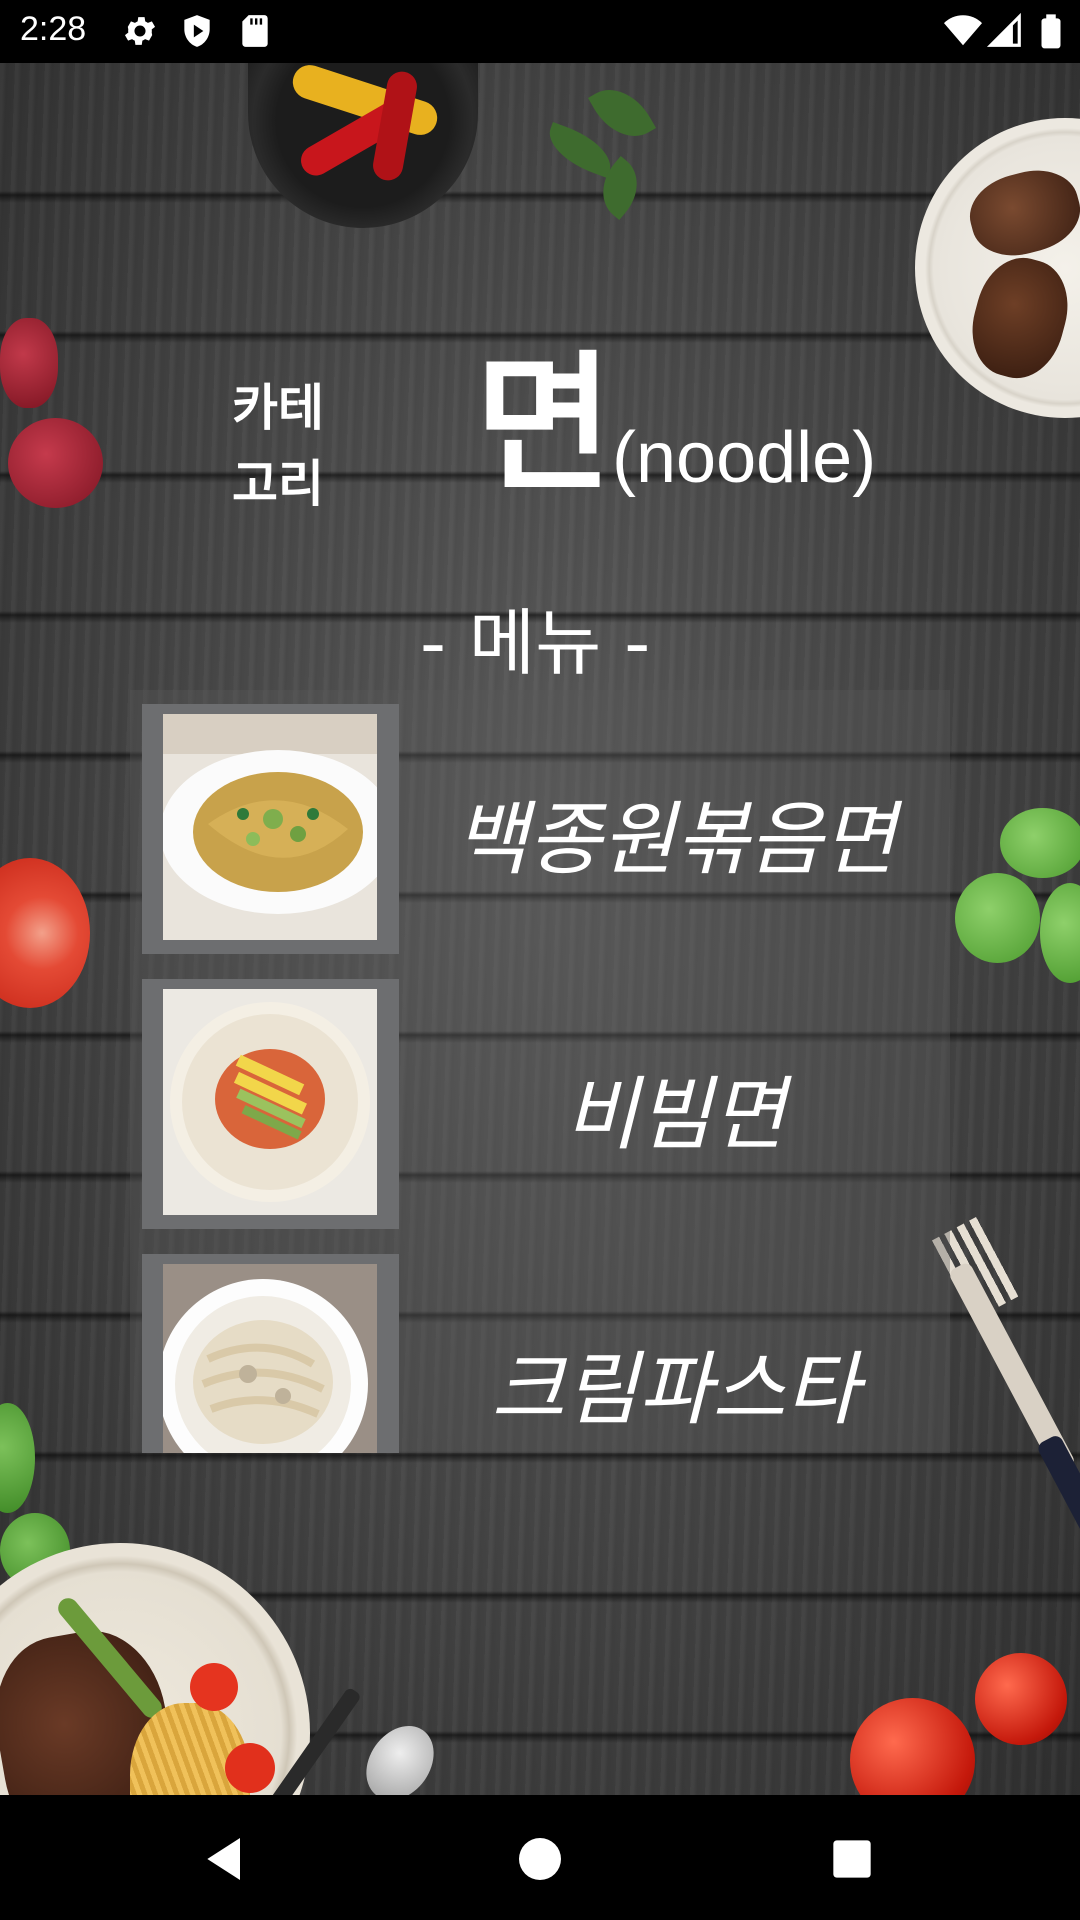 This screenshot has width=1080, height=1920. What do you see at coordinates (675, 1389) in the screenshot?
I see `menu-item-name: 크림파스타` at bounding box center [675, 1389].